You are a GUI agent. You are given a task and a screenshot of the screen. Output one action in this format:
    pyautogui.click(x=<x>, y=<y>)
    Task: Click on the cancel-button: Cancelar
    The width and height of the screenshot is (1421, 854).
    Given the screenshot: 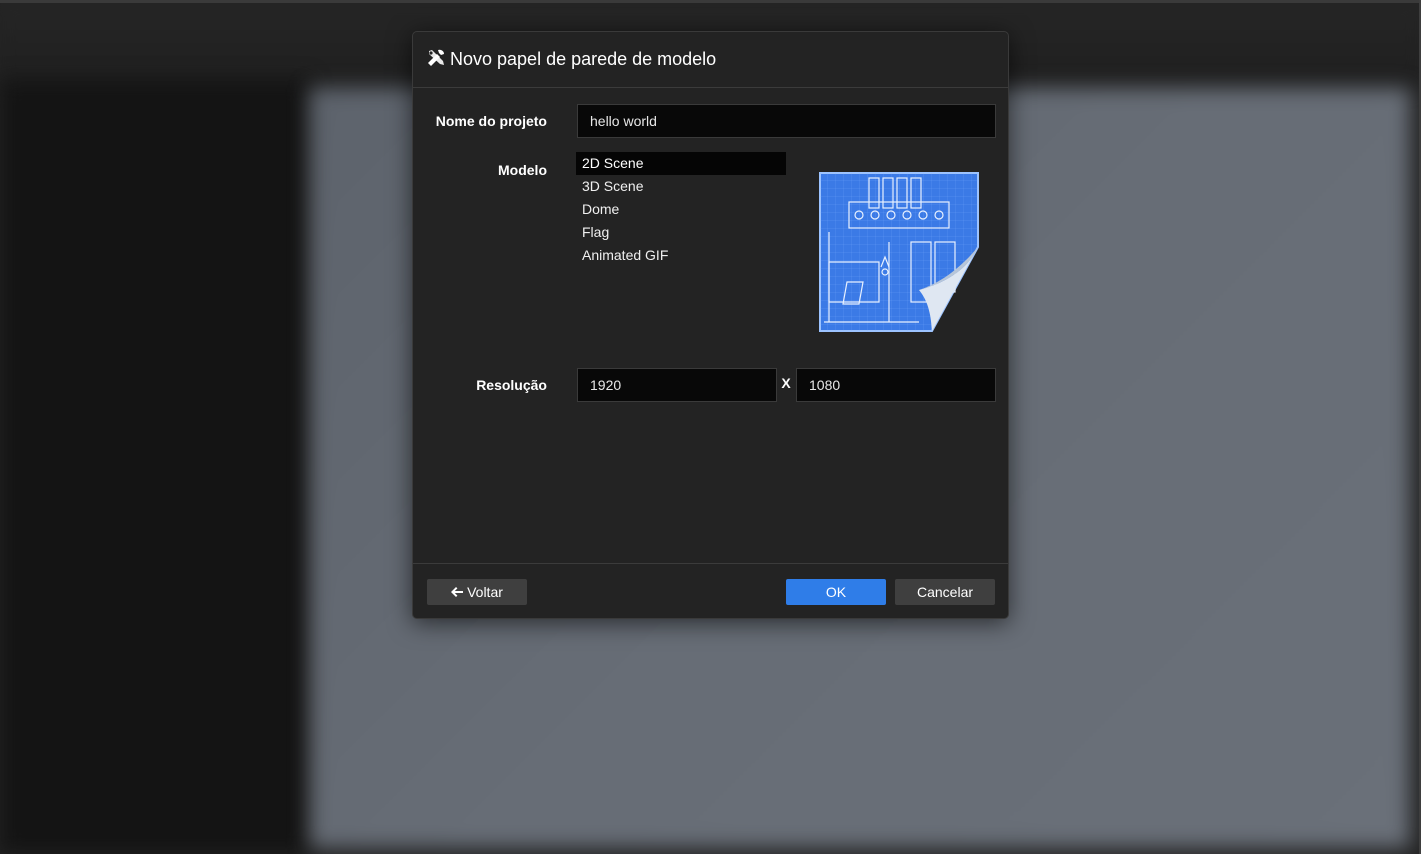 What is the action you would take?
    pyautogui.click(x=945, y=592)
    